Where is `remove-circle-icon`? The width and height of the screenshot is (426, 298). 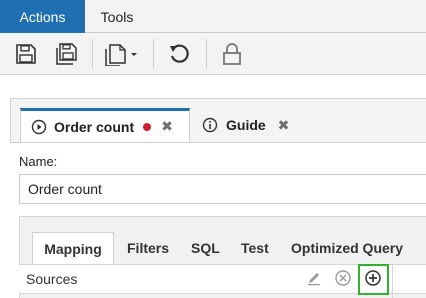
remove-circle-icon is located at coordinates (343, 278).